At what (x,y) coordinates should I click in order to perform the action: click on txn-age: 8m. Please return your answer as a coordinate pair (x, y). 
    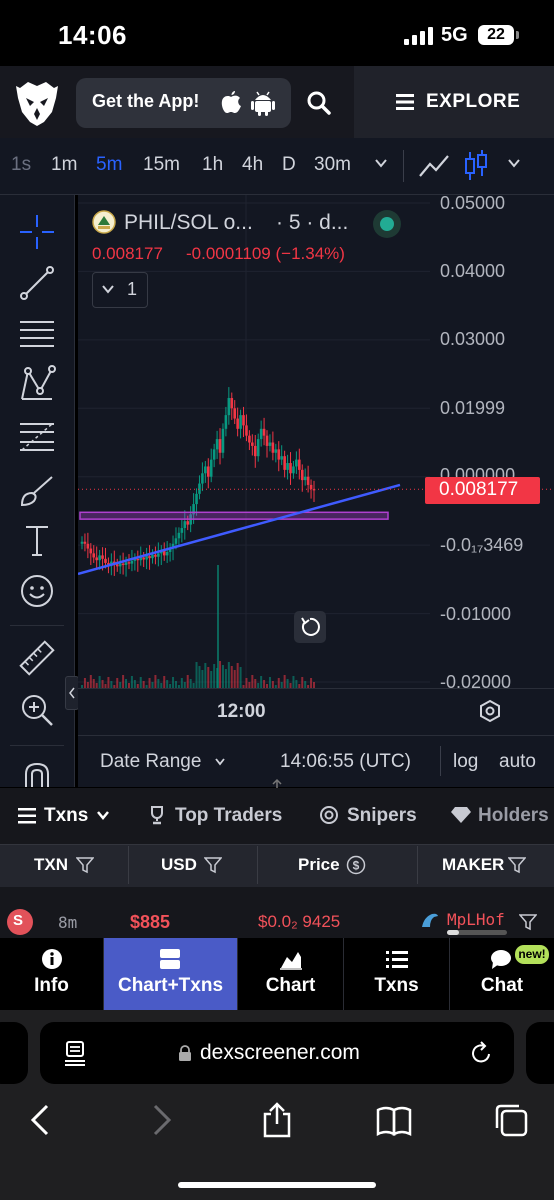
    Looking at the image, I should click on (68, 922).